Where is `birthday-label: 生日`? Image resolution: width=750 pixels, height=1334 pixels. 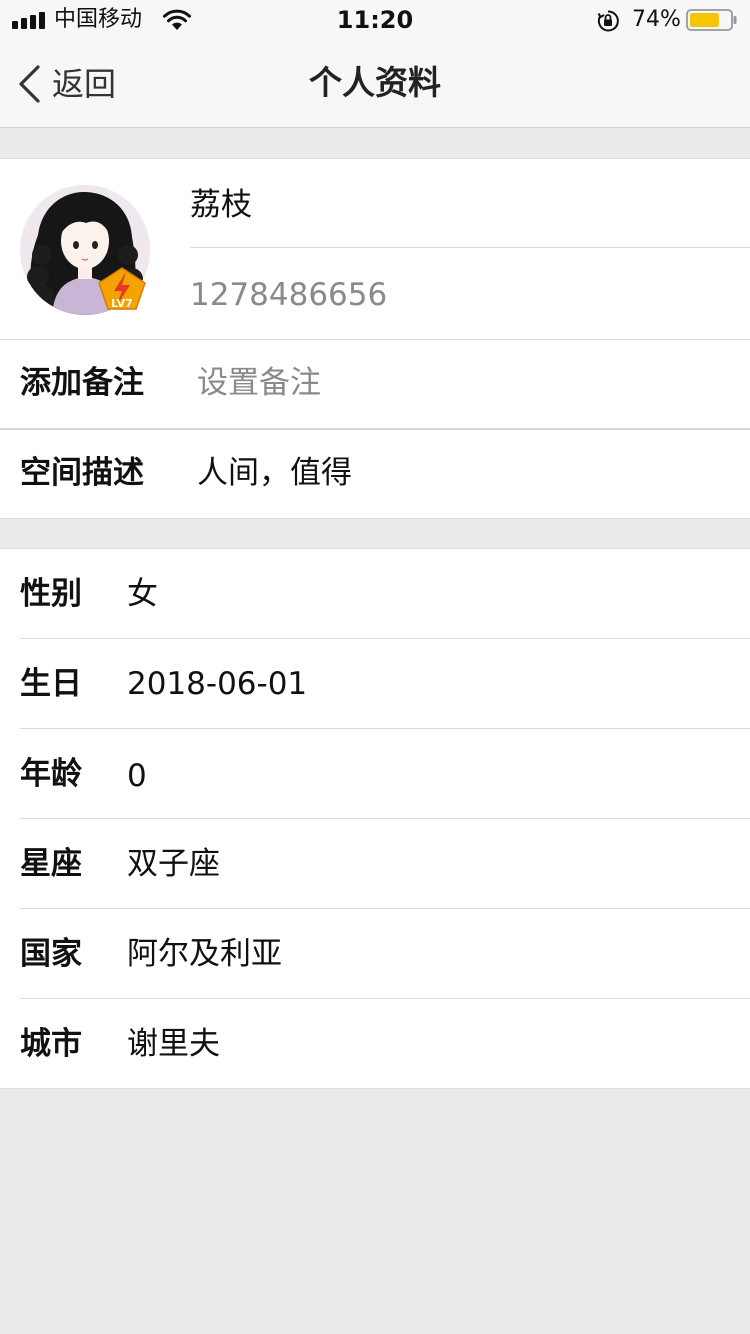 birthday-label: 生日 is located at coordinates (51, 684).